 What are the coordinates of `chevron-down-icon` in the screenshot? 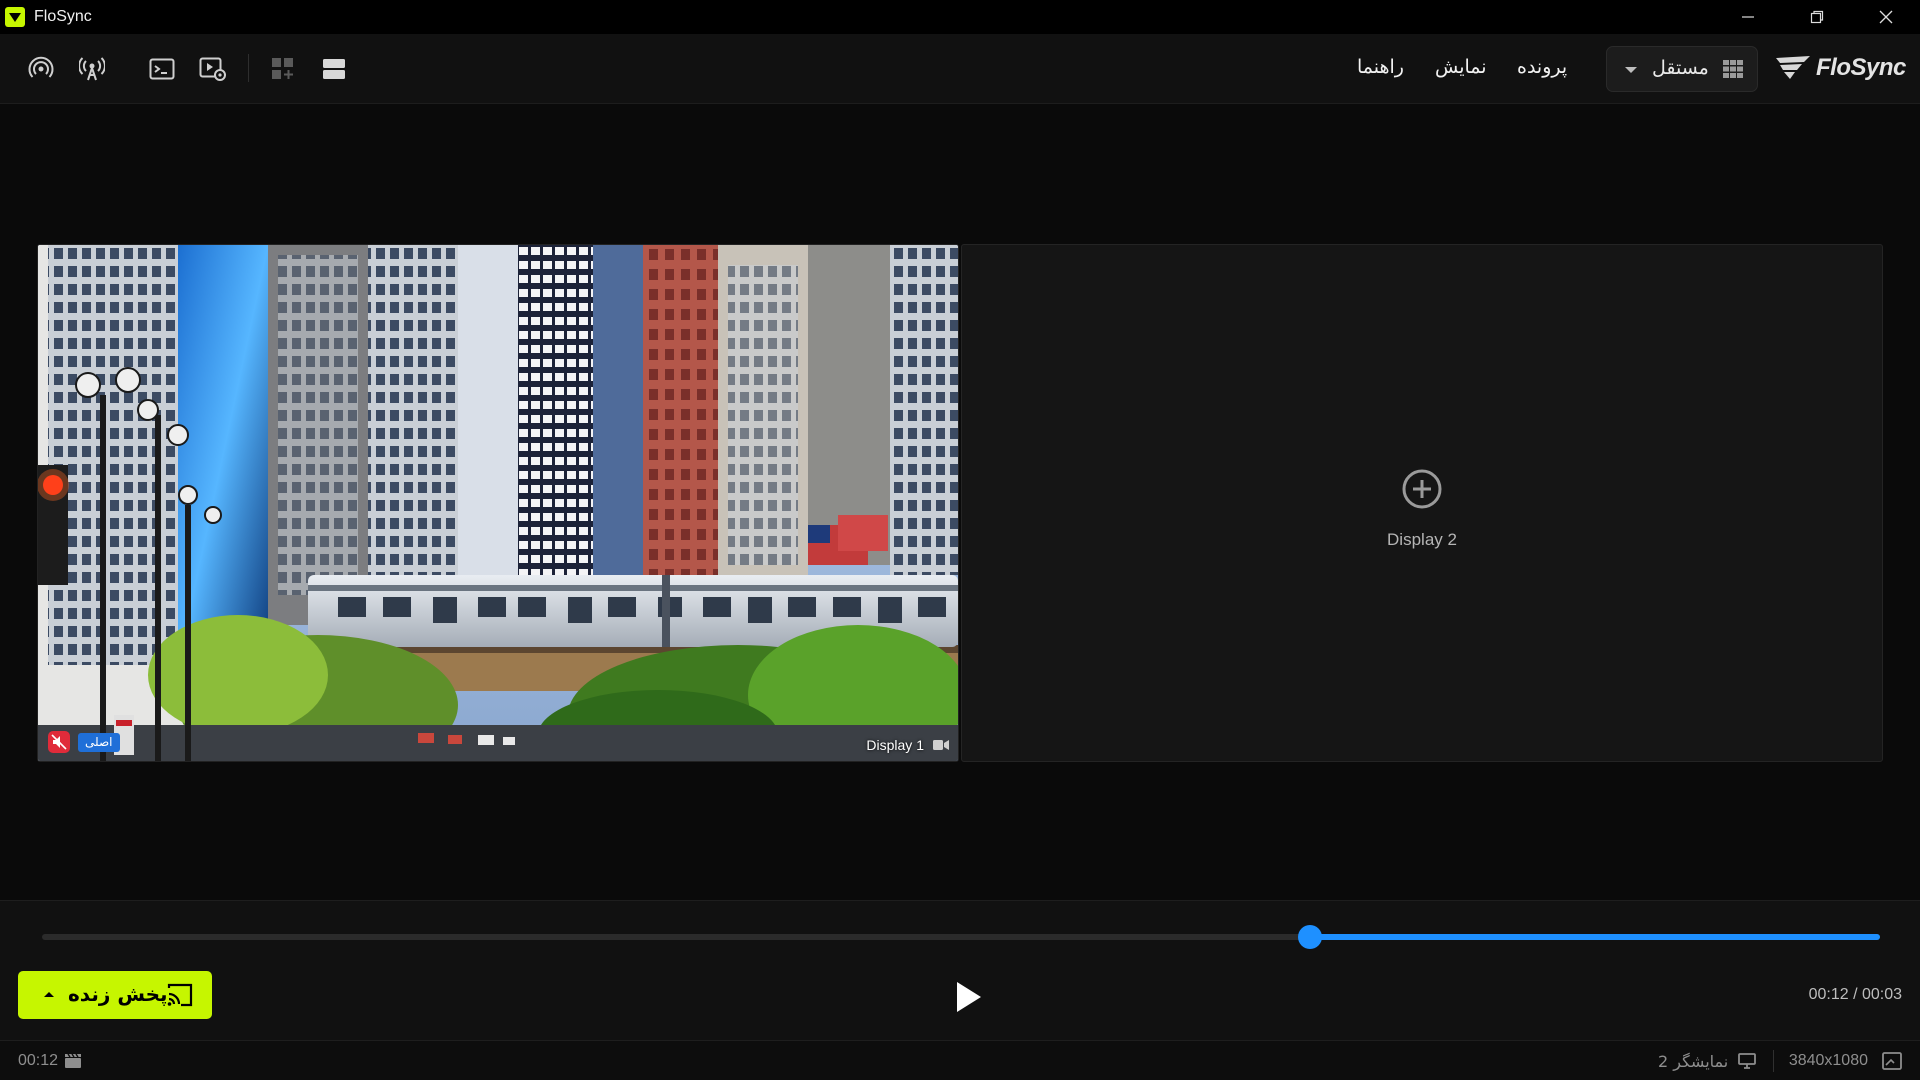 It's located at (1631, 70).